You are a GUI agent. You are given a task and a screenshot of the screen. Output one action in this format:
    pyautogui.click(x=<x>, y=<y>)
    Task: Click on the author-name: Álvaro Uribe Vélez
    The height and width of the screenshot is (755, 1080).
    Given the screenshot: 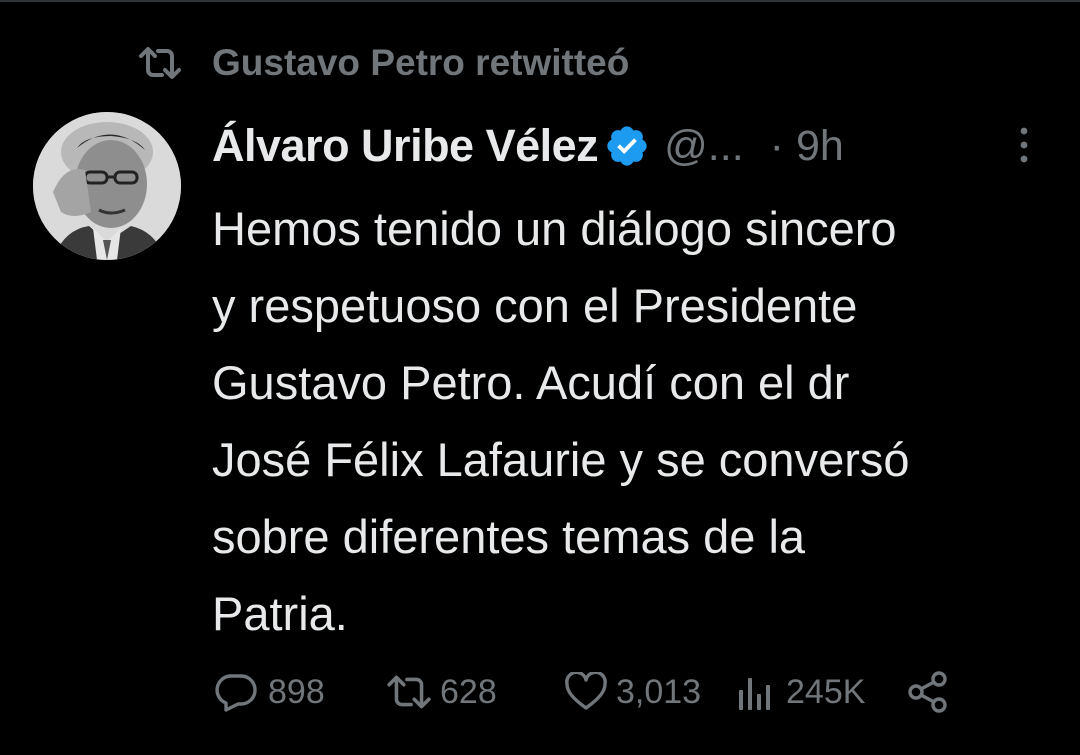 What is the action you would take?
    pyautogui.click(x=405, y=146)
    